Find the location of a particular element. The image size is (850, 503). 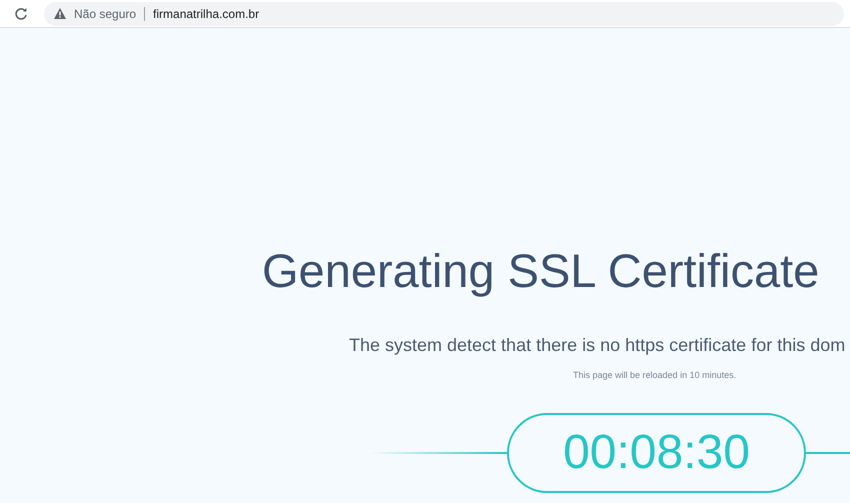

warning-icon is located at coordinates (60, 13).